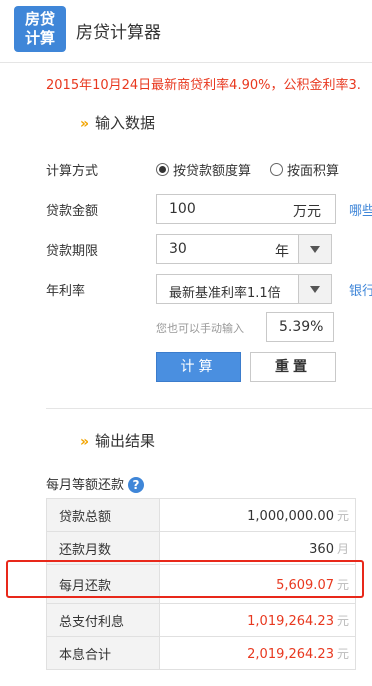 The width and height of the screenshot is (372, 686). What do you see at coordinates (185, 579) in the screenshot?
I see `monthly-payment-highlight` at bounding box center [185, 579].